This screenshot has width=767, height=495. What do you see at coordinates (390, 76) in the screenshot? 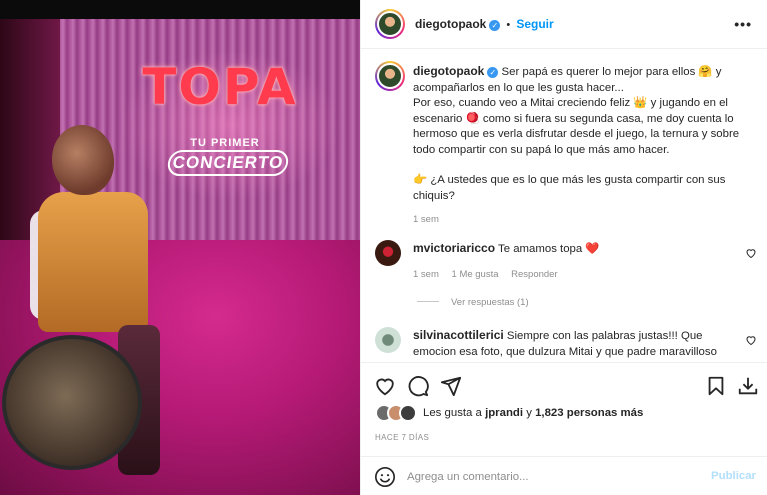
I see `caption-avatar` at bounding box center [390, 76].